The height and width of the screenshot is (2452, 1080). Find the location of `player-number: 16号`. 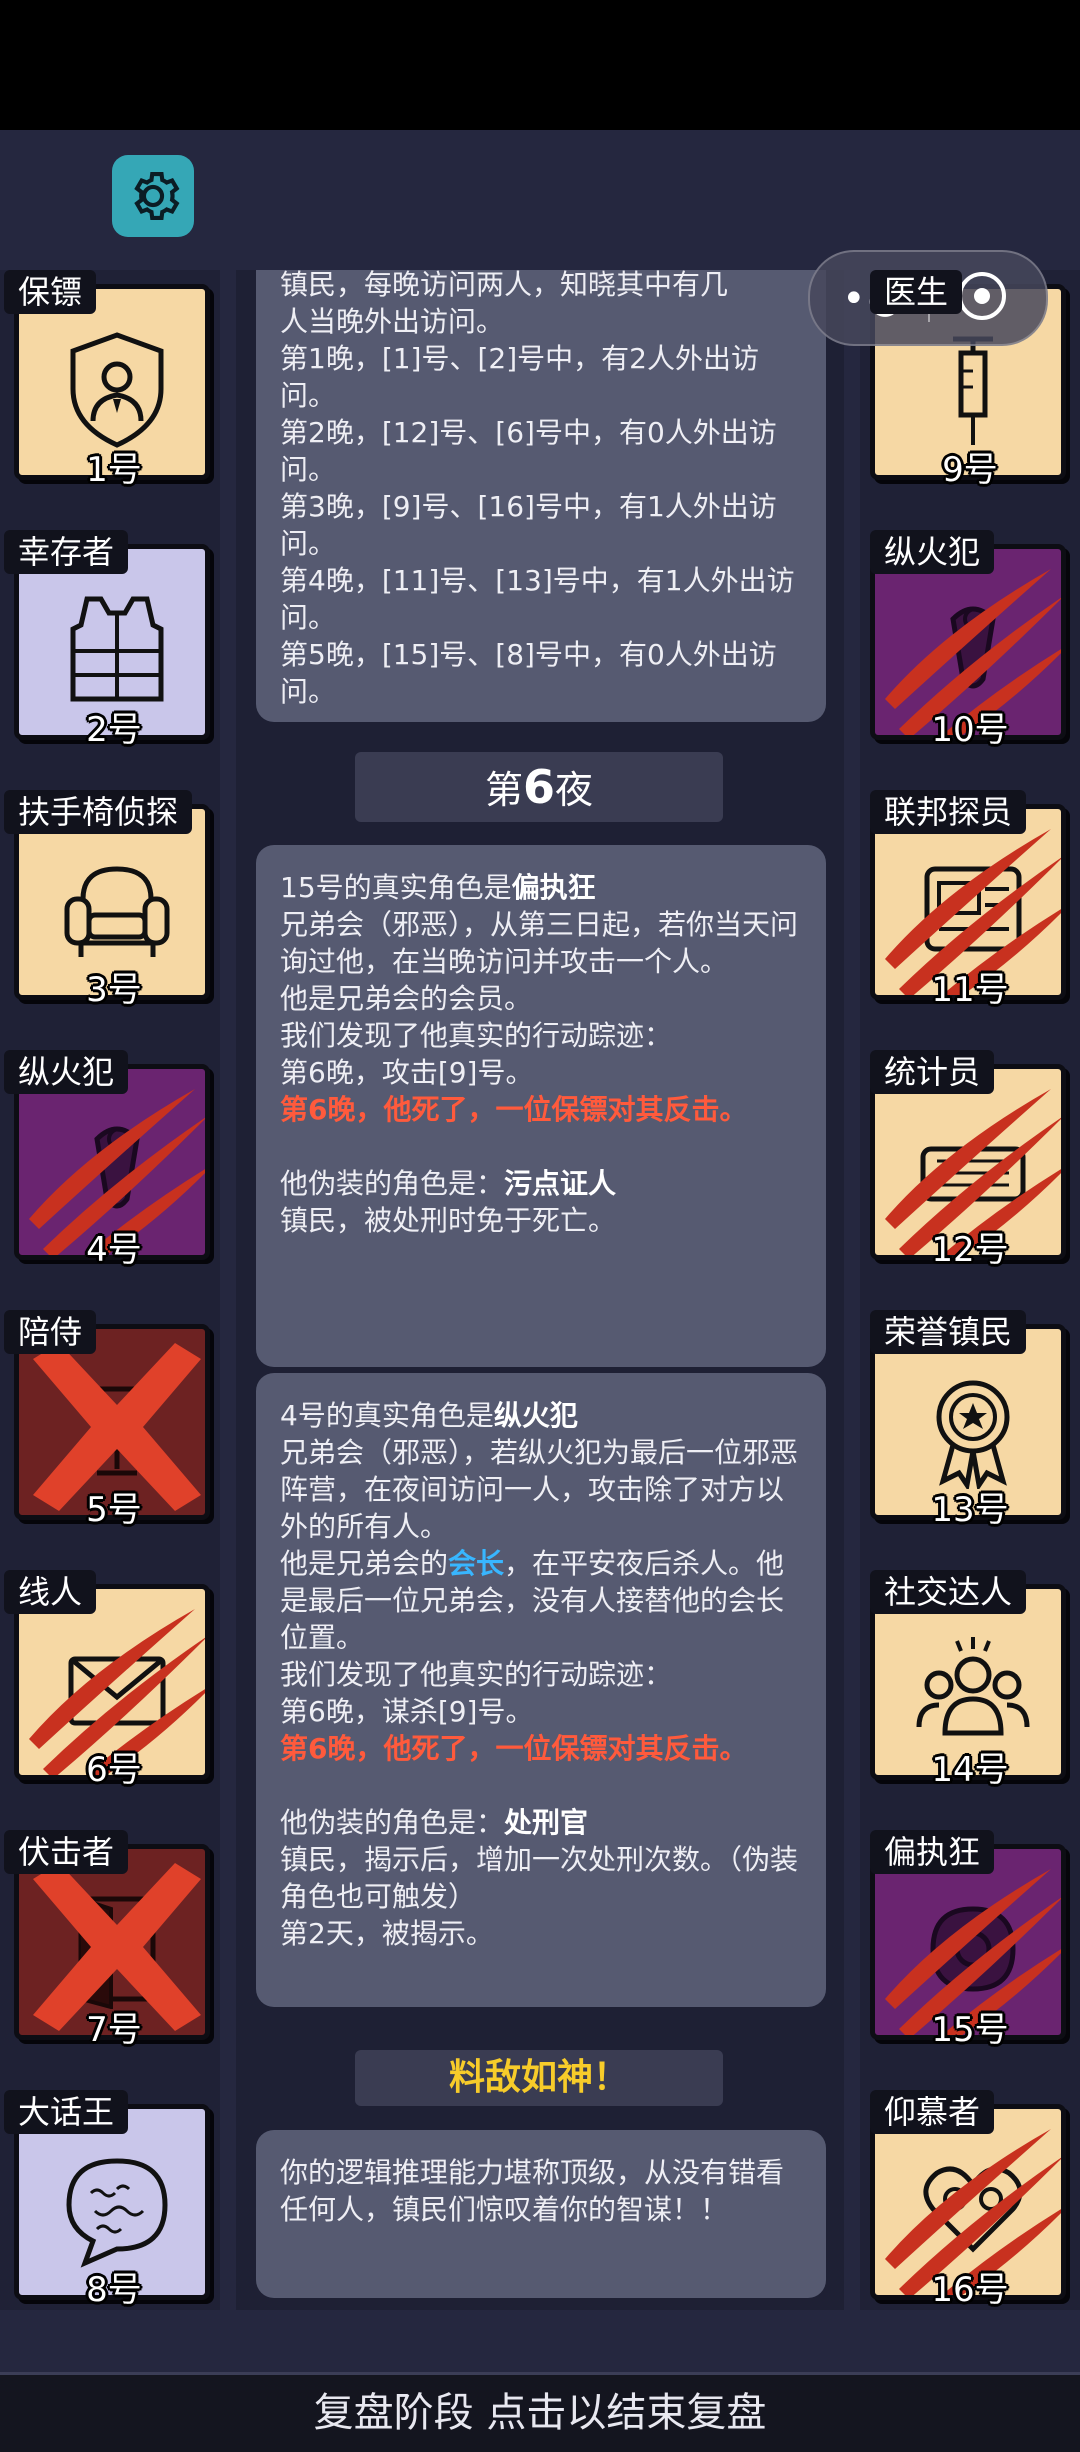

player-number: 16号 is located at coordinates (970, 2290).